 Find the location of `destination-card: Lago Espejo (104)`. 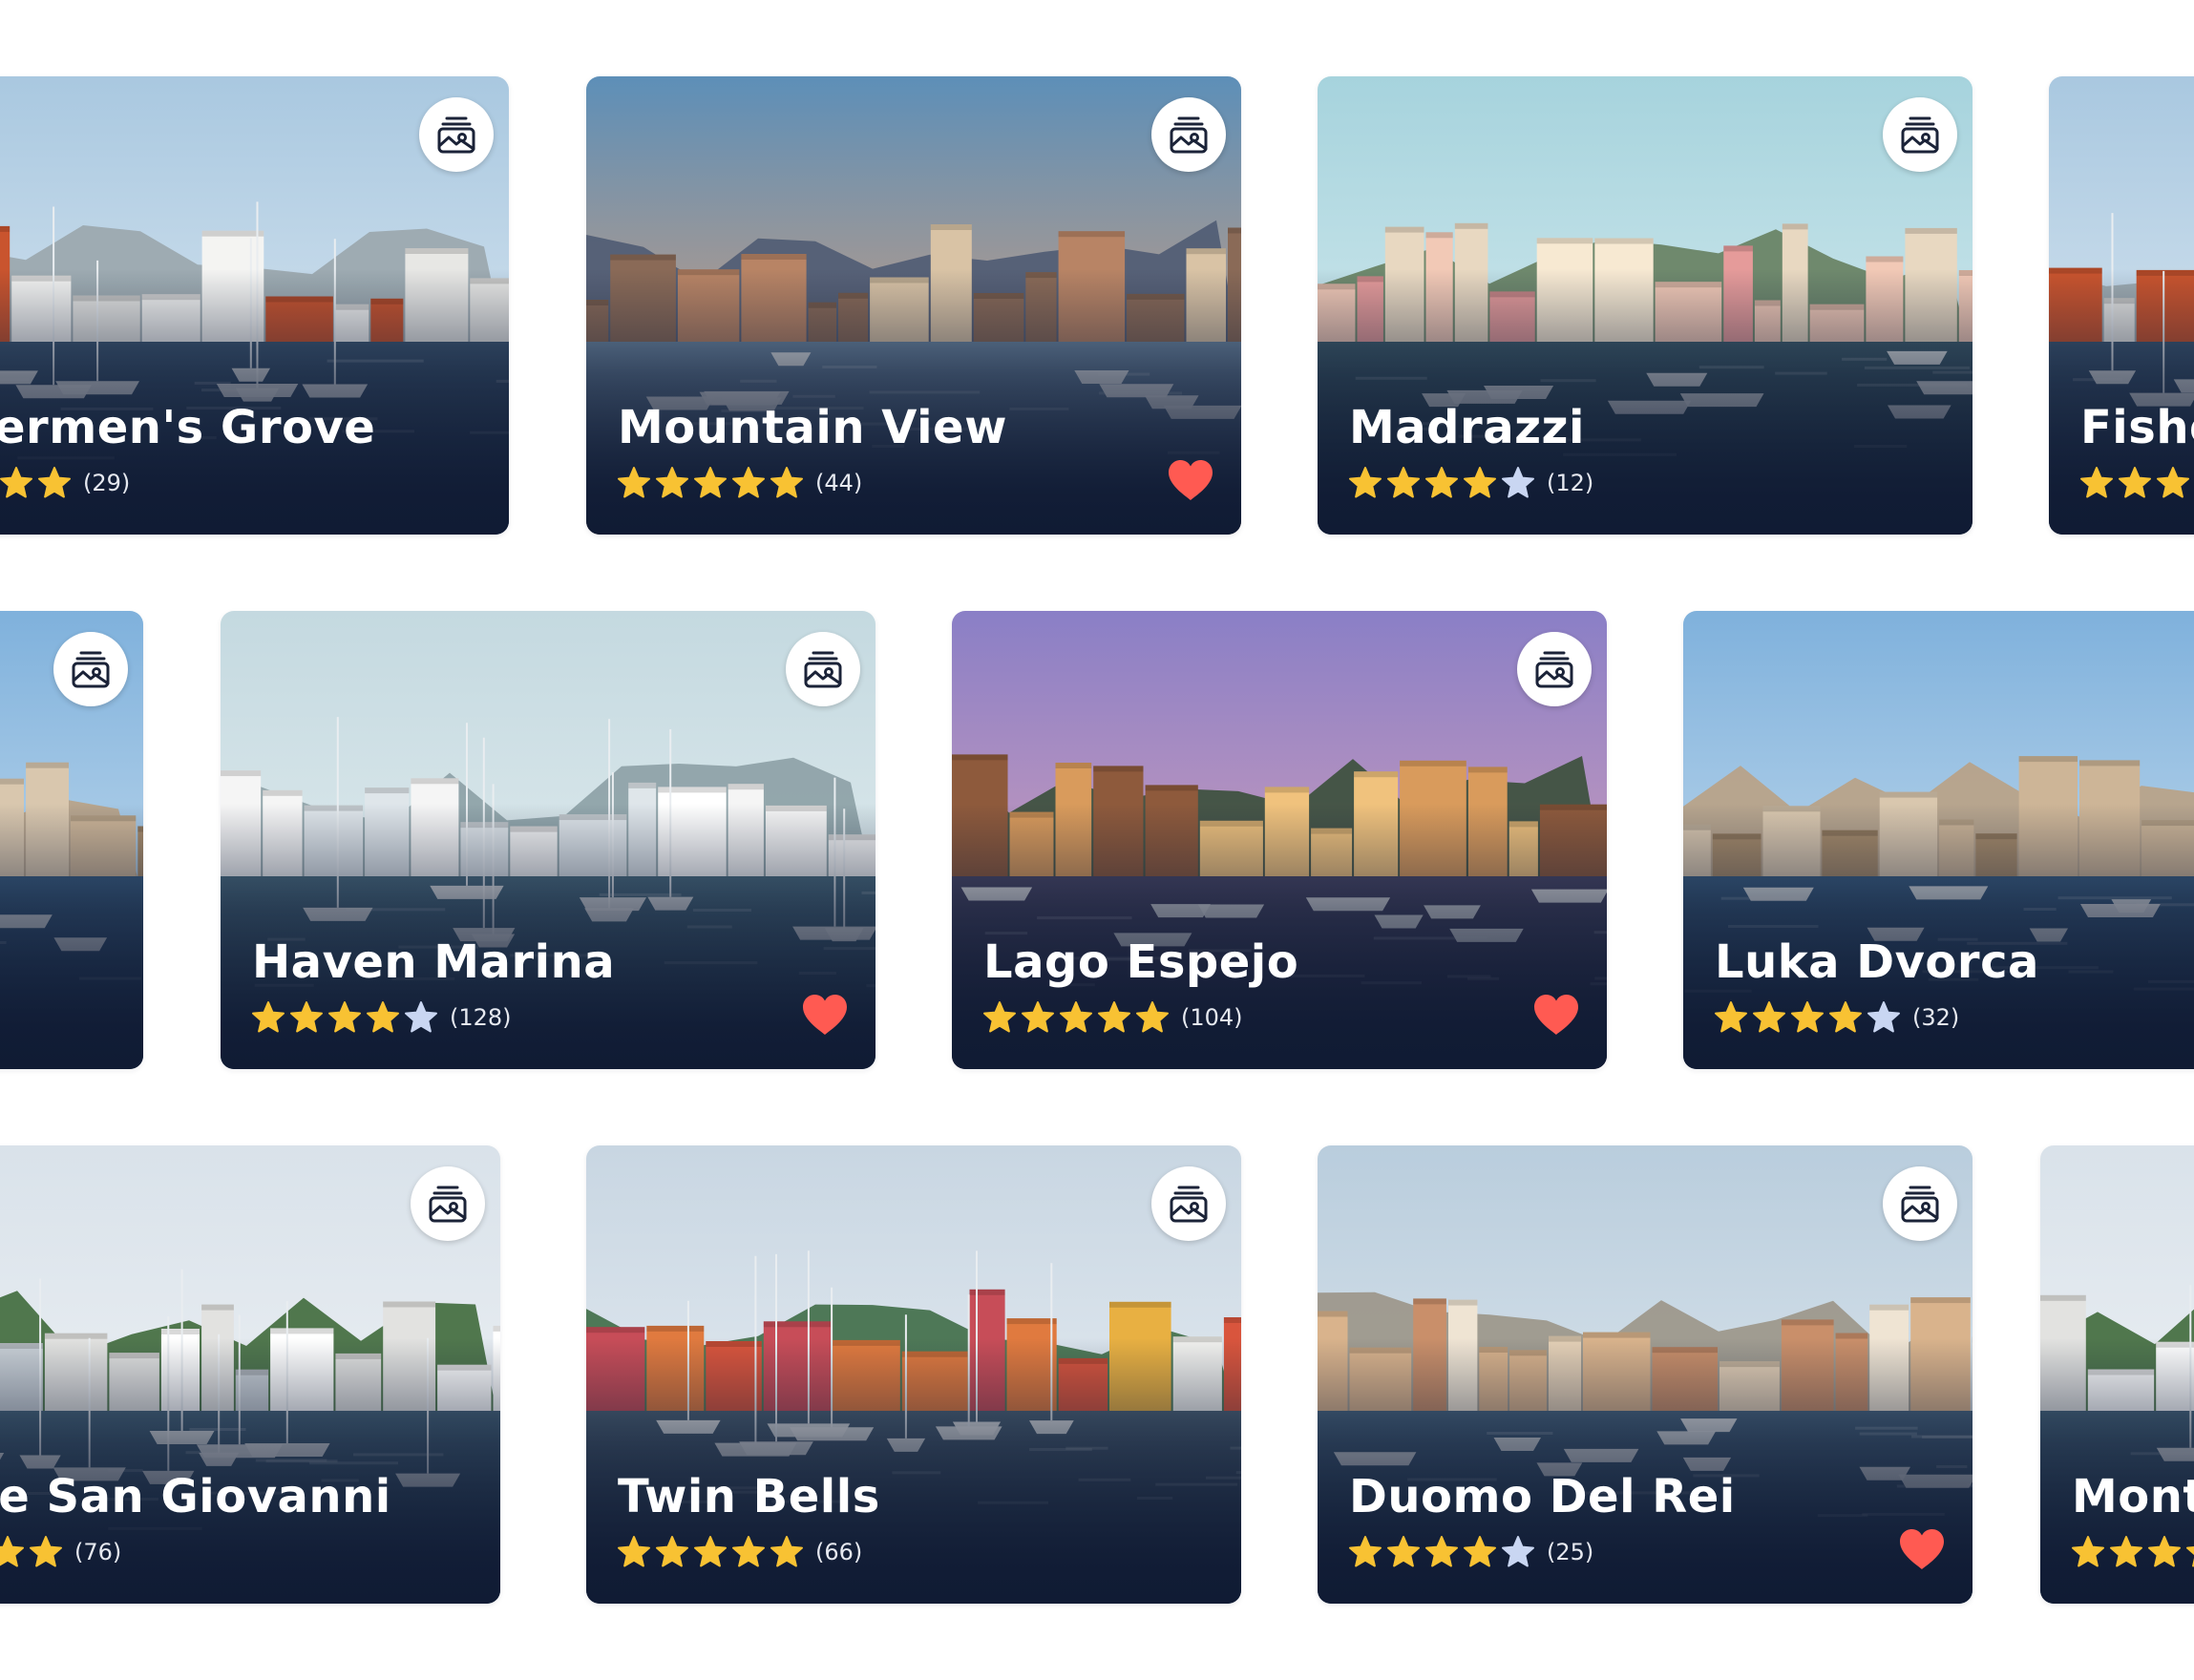

destination-card: Lago Espejo (104) is located at coordinates (1279, 840).